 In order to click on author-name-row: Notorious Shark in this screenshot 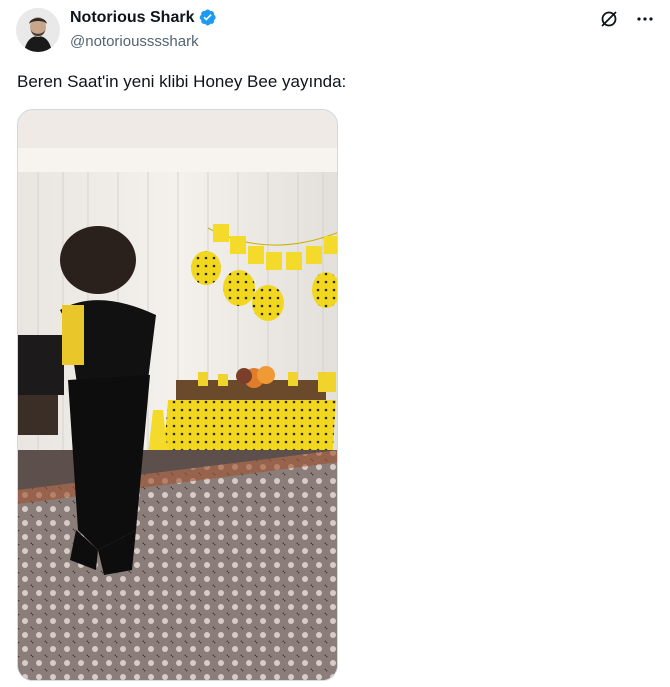, I will do `click(143, 17)`.